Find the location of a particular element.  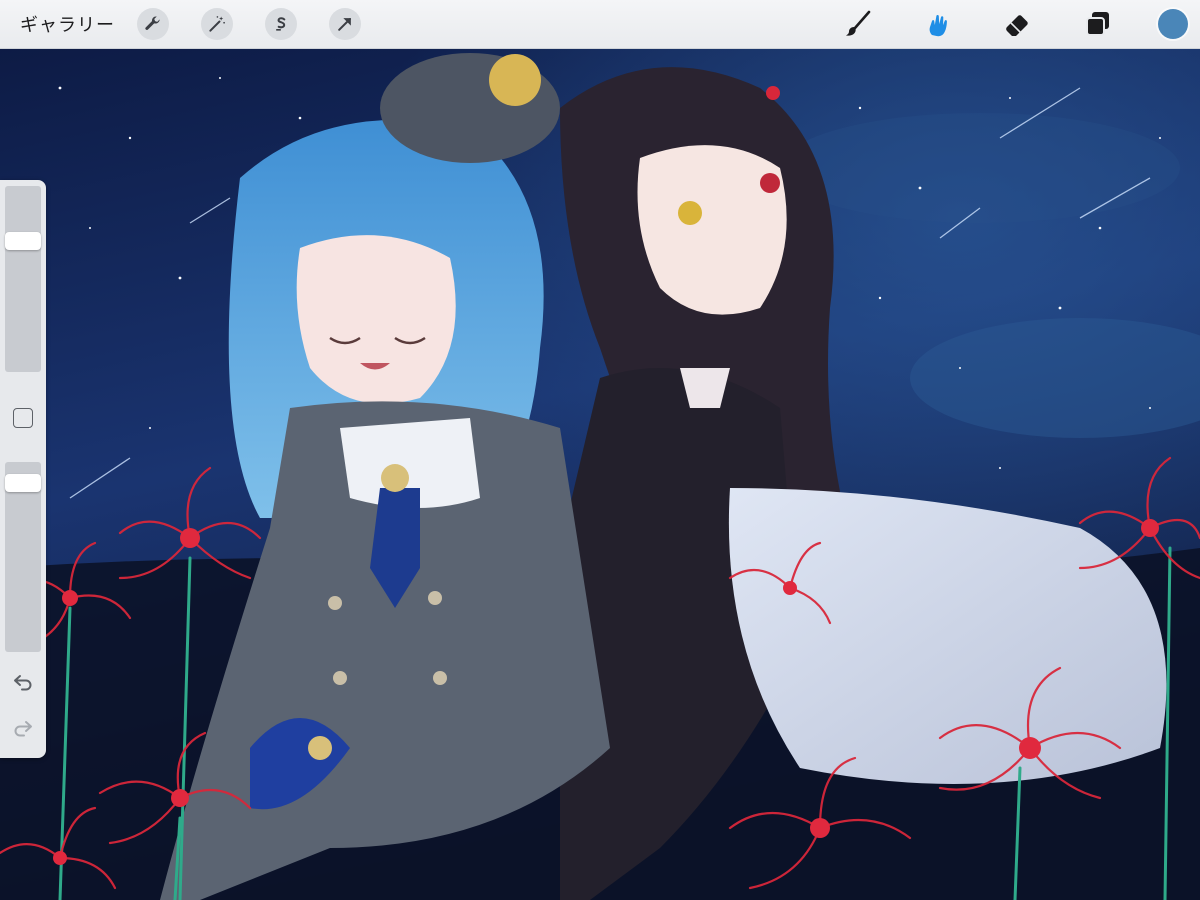

adjustments-button is located at coordinates (217, 24).